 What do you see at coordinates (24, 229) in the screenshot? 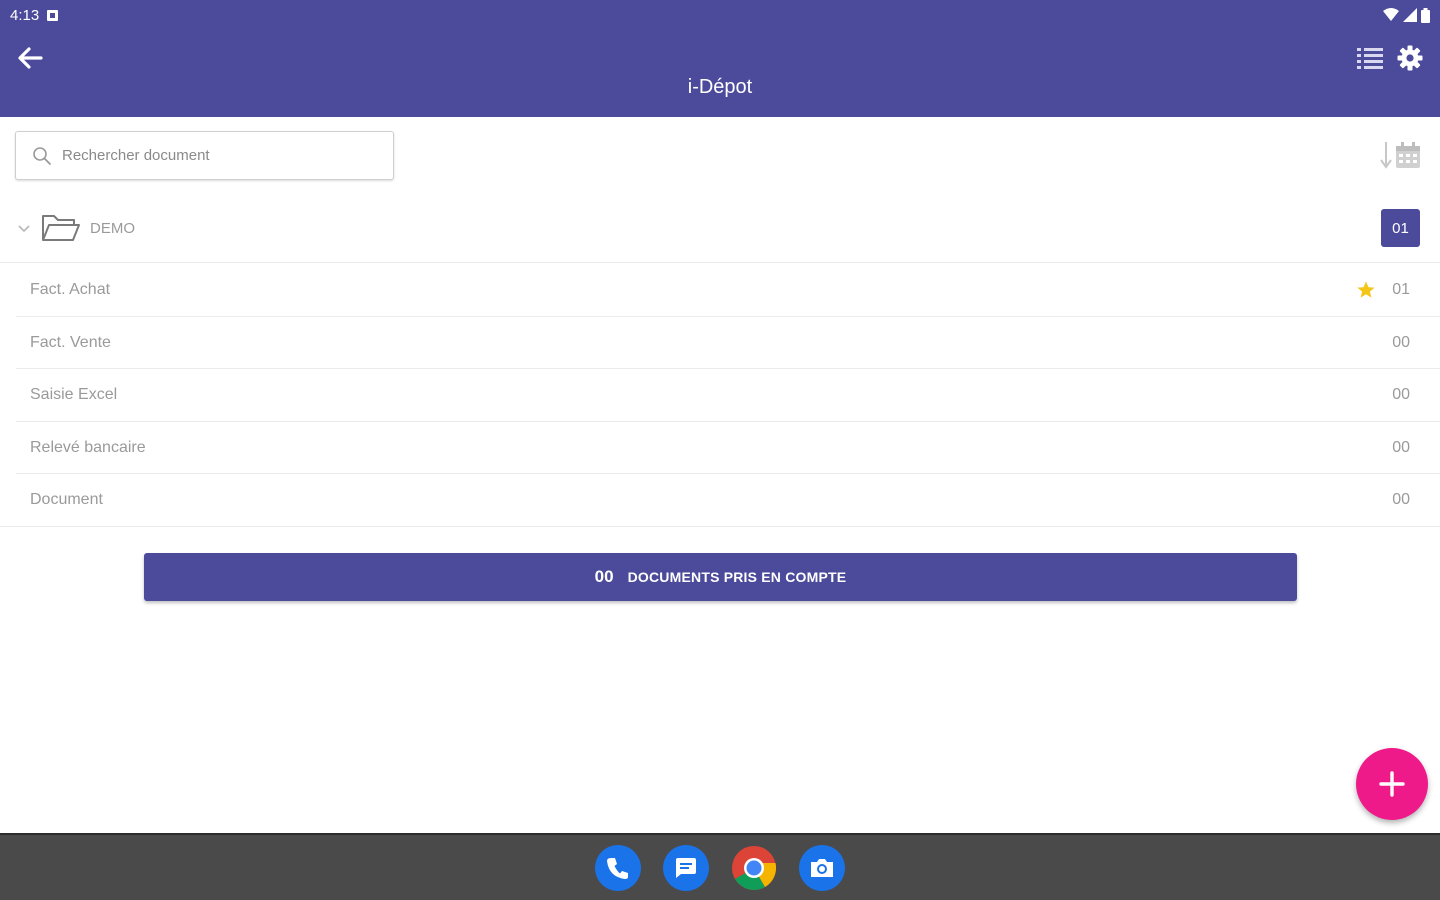
I see `chevron-down-icon` at bounding box center [24, 229].